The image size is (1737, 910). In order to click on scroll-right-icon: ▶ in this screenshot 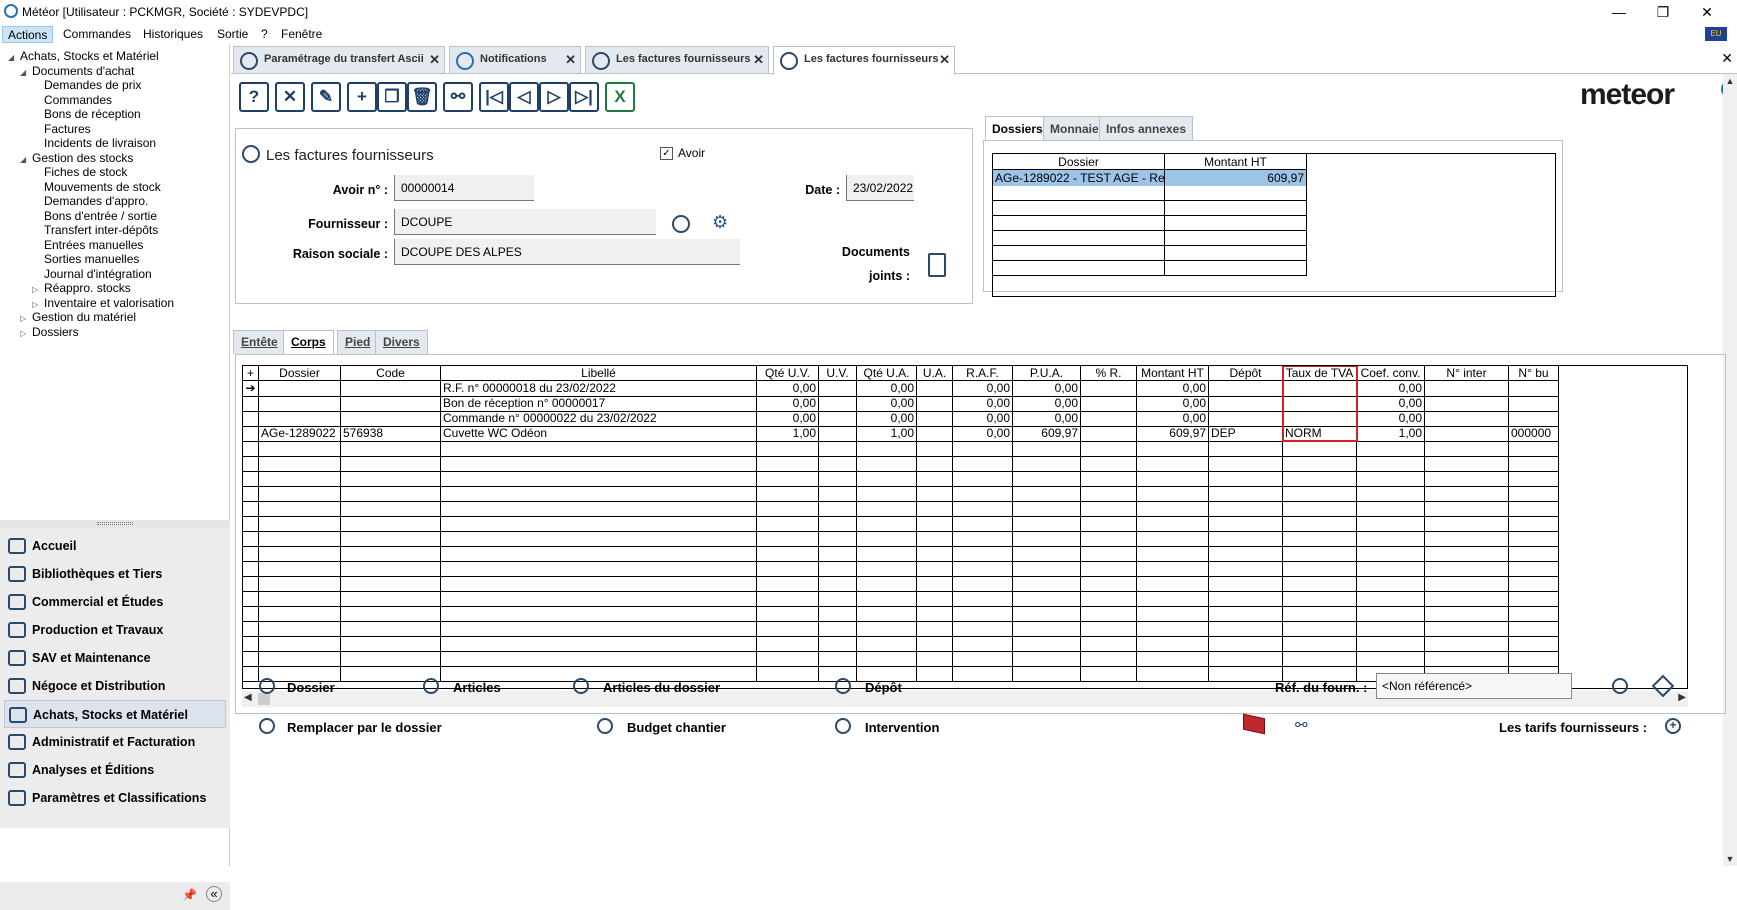, I will do `click(1682, 697)`.